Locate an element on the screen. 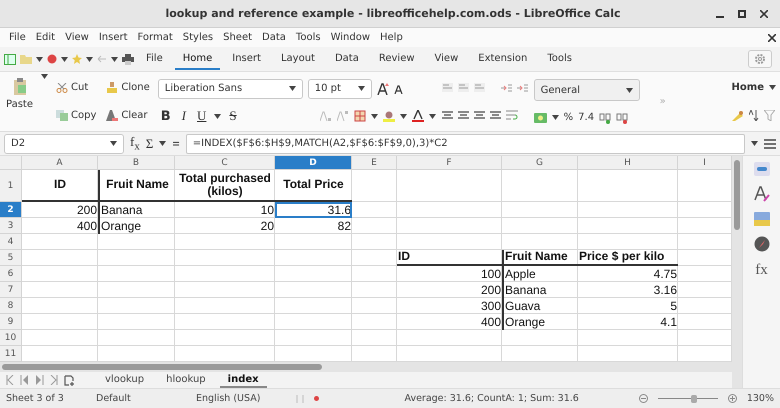 Image resolution: width=780 pixels, height=408 pixels. styles-icon is located at coordinates (762, 194).